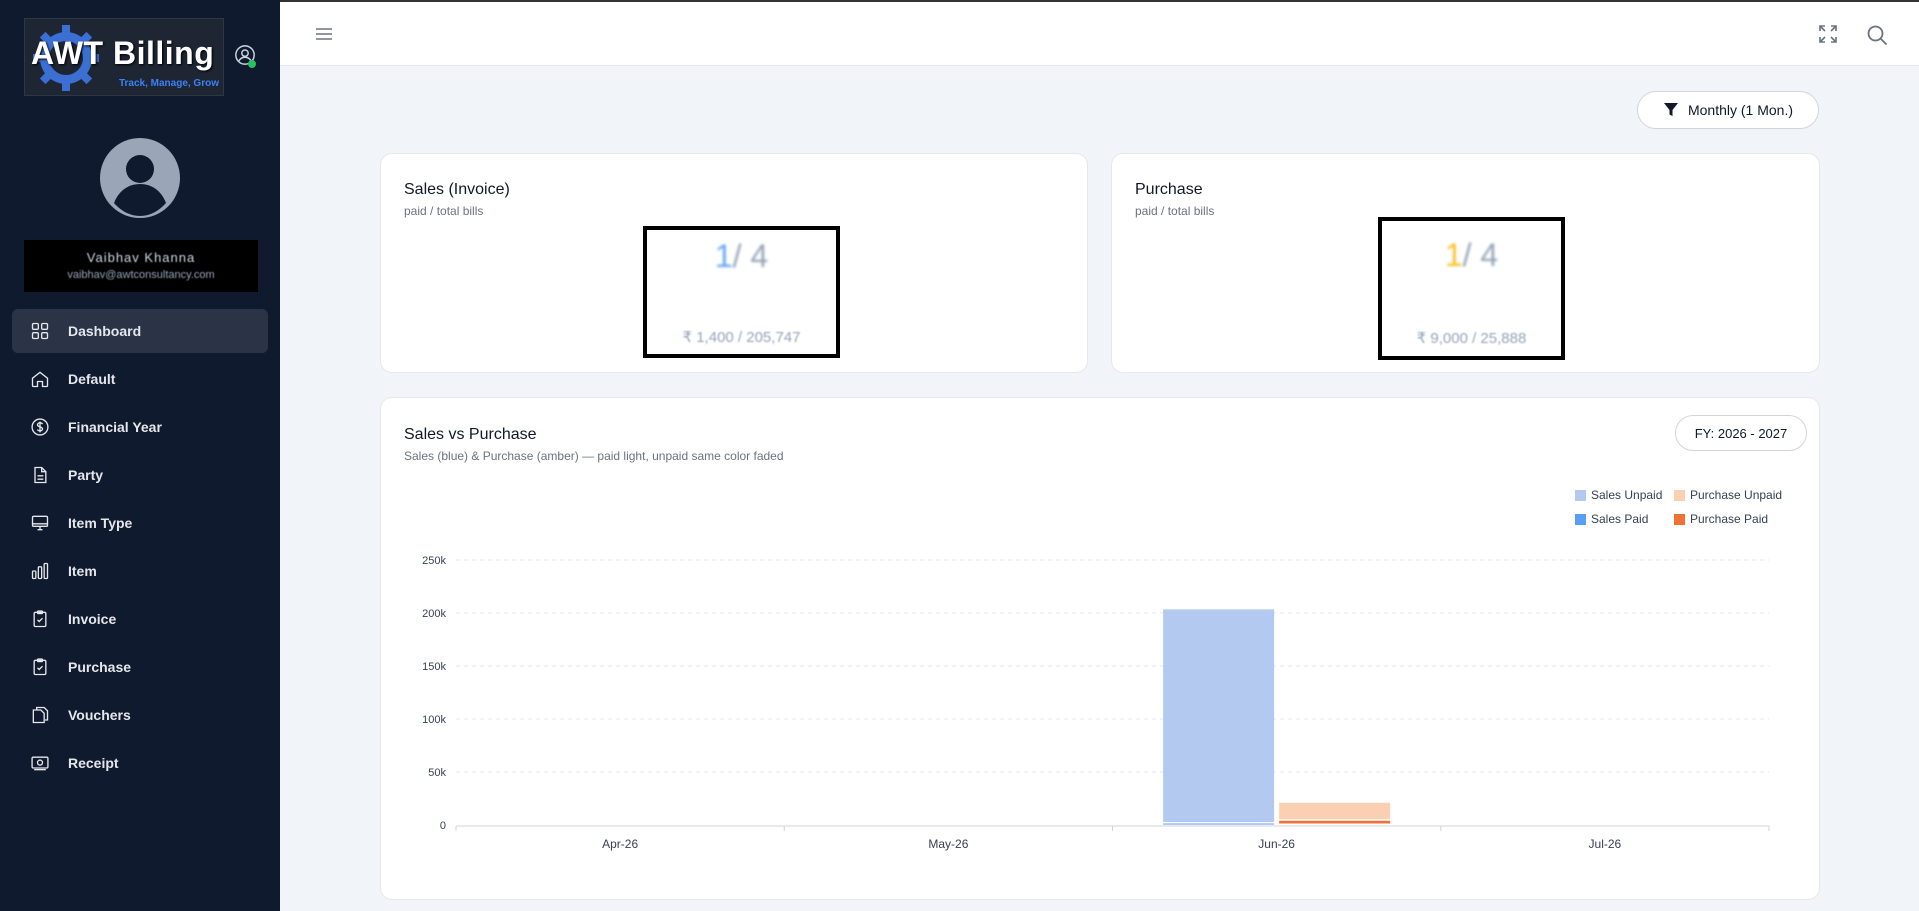 This screenshot has width=1919, height=911. Describe the element at coordinates (434, 561) in the screenshot. I see `y-tick-label: 250k` at that location.